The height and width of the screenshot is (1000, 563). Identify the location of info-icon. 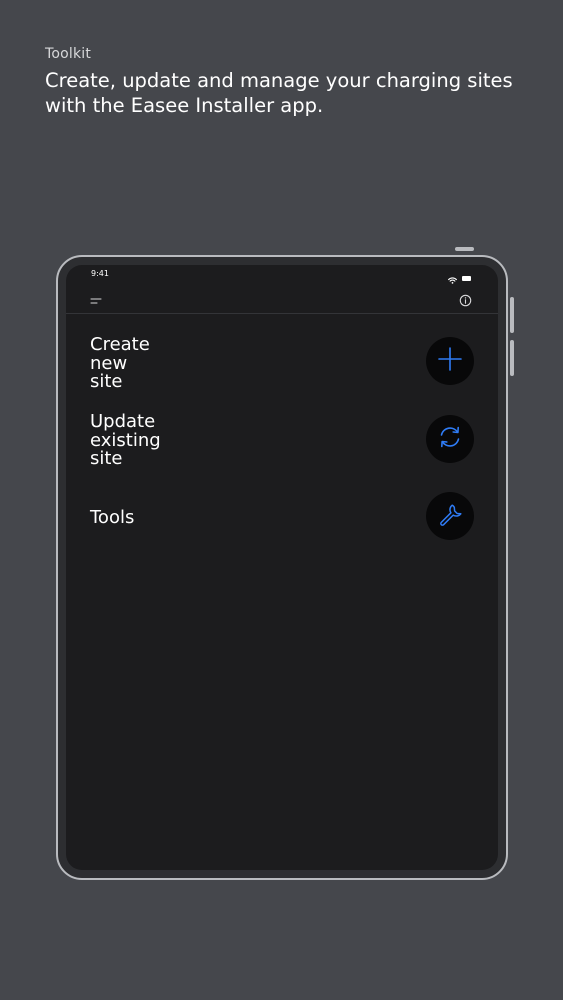
(465, 299).